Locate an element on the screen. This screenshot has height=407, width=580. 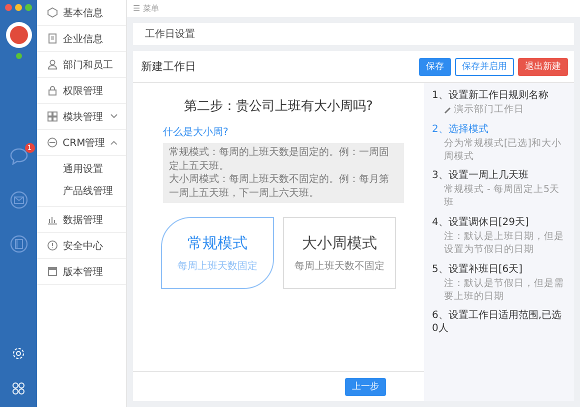
help-link: 什么是大小周? is located at coordinates (195, 132).